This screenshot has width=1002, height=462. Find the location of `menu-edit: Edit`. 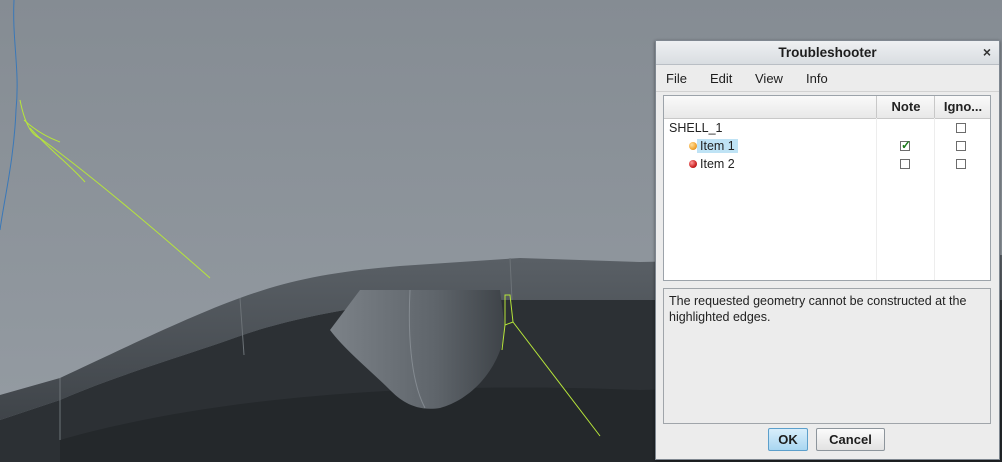

menu-edit: Edit is located at coordinates (721, 78).